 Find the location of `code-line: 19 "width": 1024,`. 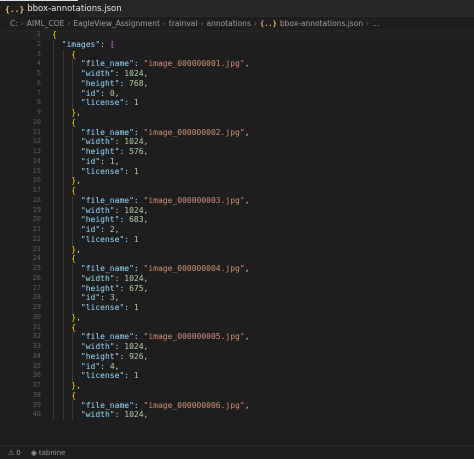

code-line: 19 "width": 1024, is located at coordinates (237, 210).